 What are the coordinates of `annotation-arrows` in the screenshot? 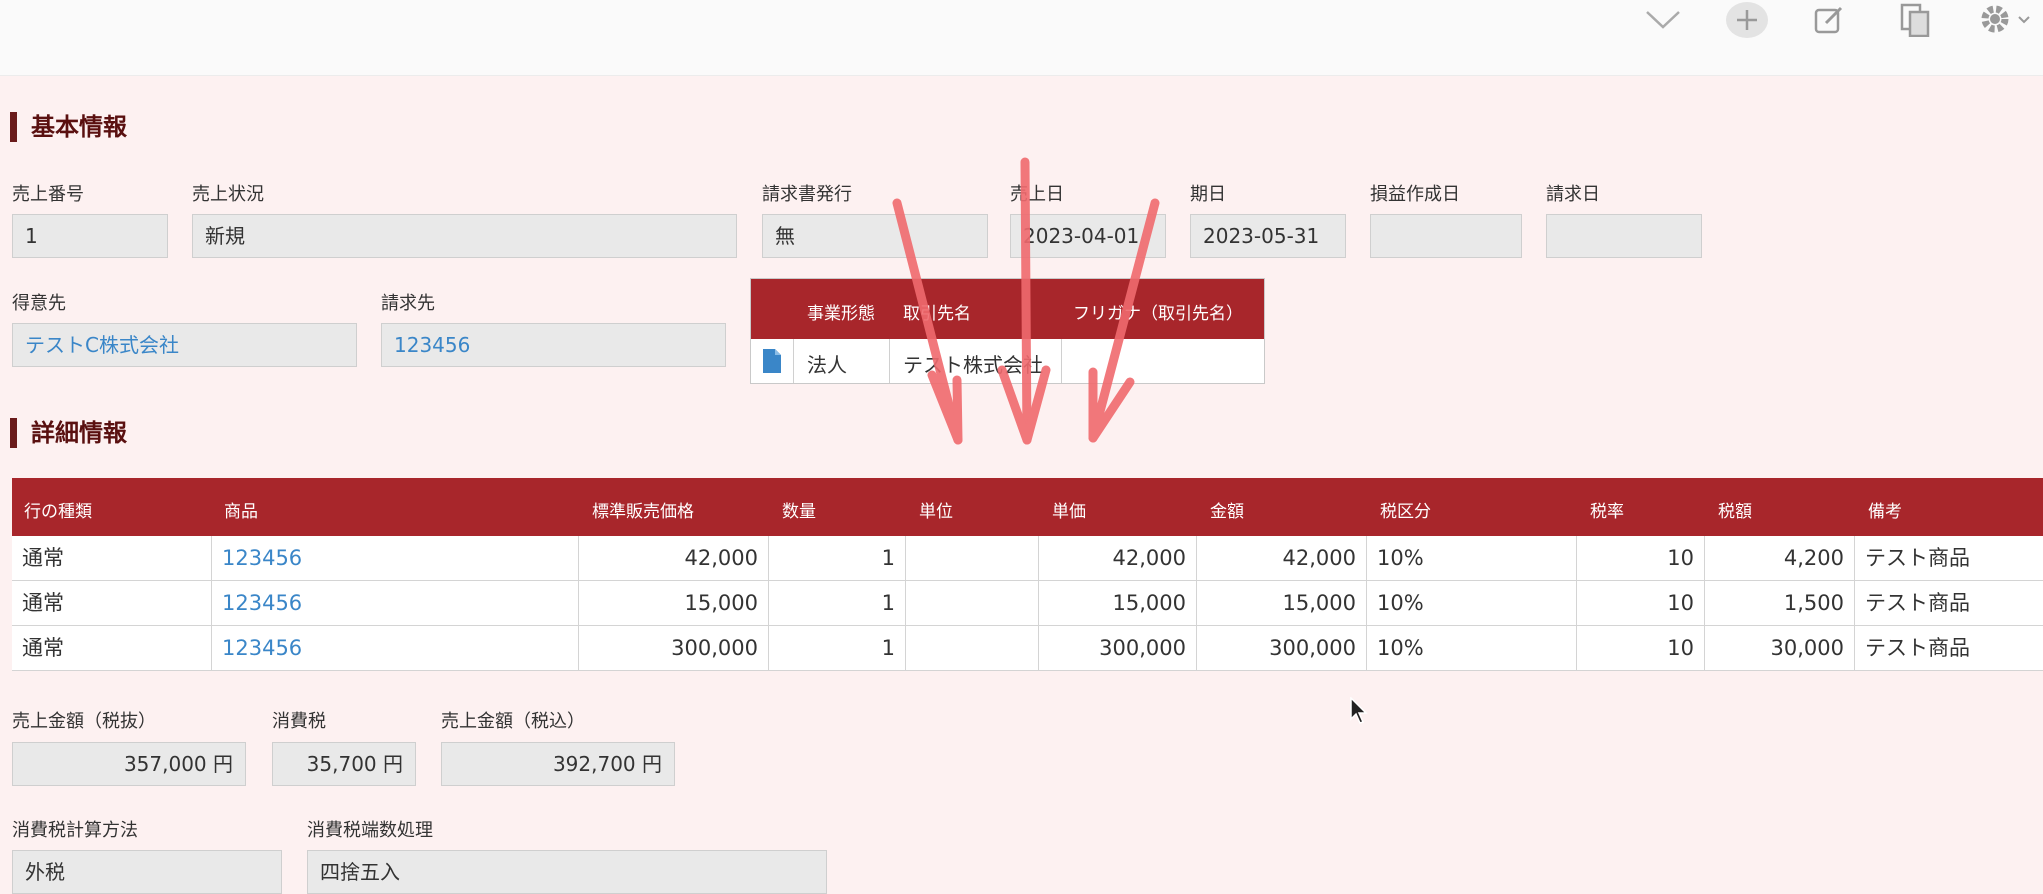 It's located at (1026, 301).